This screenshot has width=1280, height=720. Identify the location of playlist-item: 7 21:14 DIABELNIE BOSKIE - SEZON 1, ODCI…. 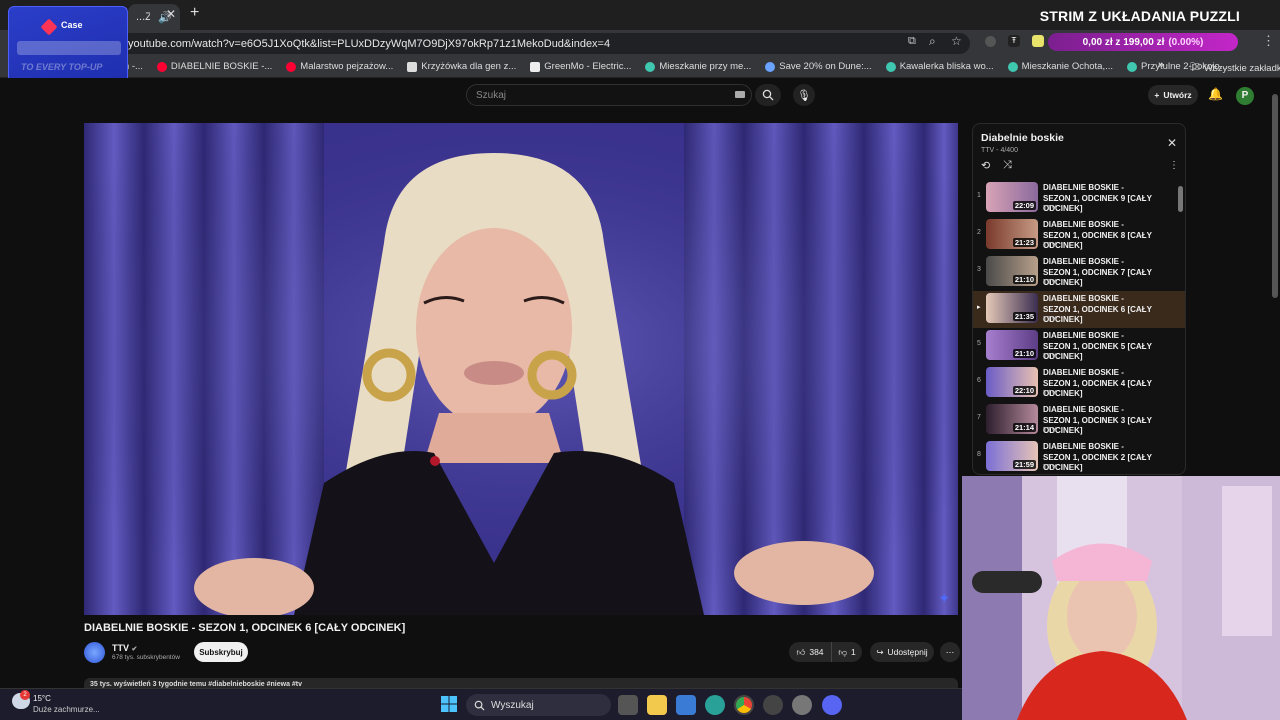
(1079, 420).